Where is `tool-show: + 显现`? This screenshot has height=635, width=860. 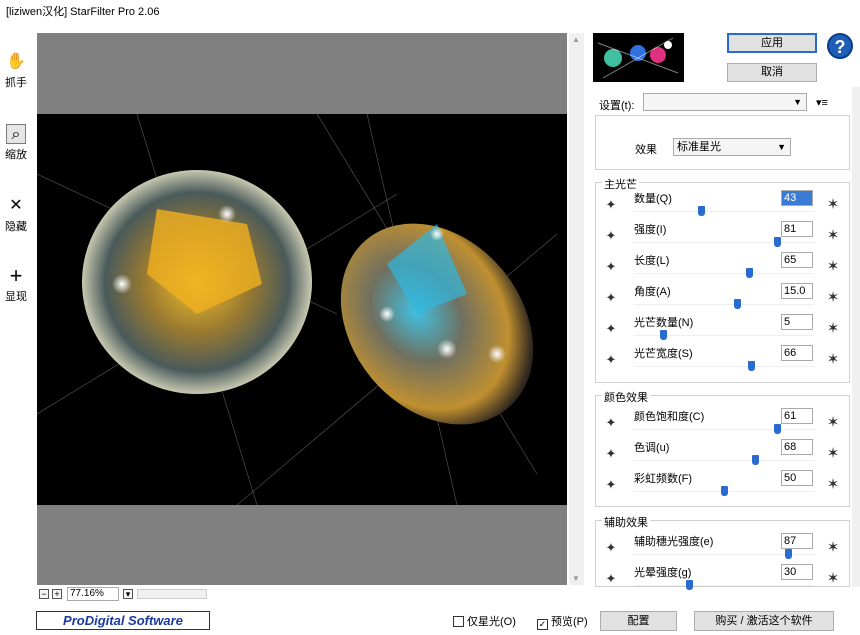 tool-show: + 显现 is located at coordinates (16, 283).